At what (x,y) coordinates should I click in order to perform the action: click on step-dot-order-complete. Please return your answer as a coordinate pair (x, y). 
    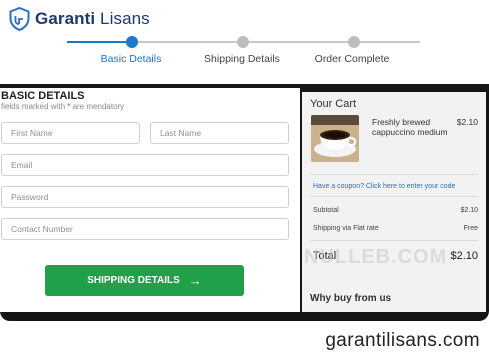
    Looking at the image, I should click on (354, 42).